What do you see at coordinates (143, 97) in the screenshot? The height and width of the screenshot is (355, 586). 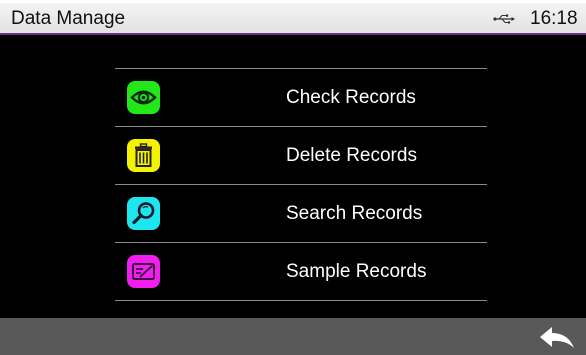 I see `eye-icon` at bounding box center [143, 97].